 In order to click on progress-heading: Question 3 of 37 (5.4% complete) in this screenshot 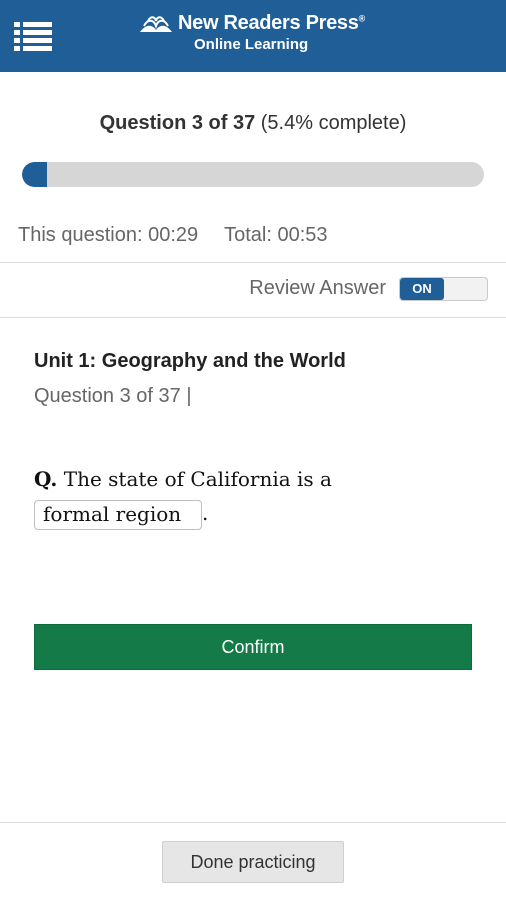, I will do `click(253, 123)`.